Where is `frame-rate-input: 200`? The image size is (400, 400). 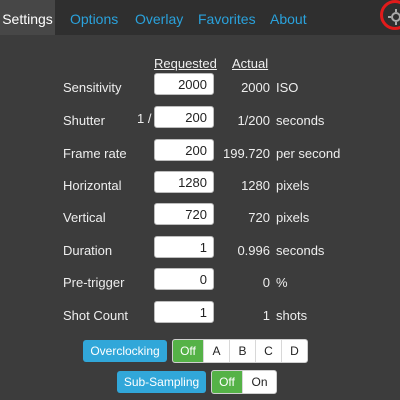
frame-rate-input: 200 is located at coordinates (184, 150).